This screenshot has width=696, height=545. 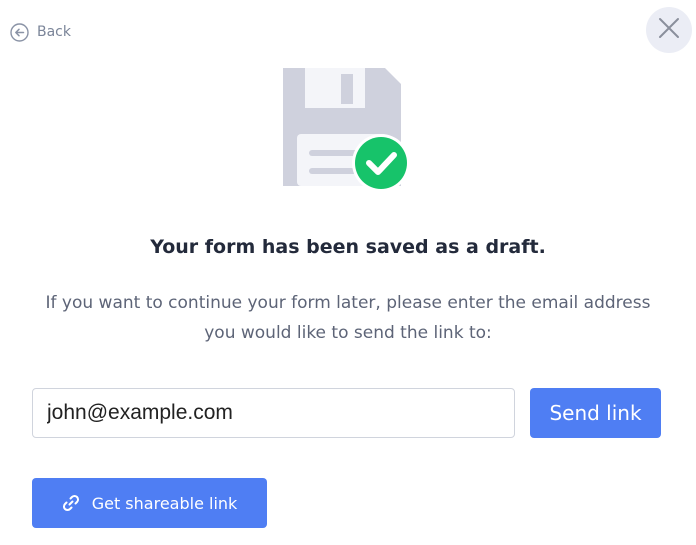 I want to click on get-shareable-link-button: Get shareable link, so click(x=149, y=503).